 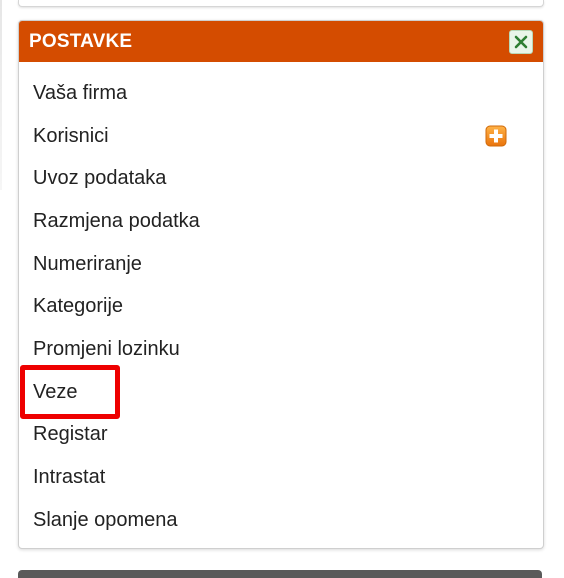 What do you see at coordinates (78, 306) in the screenshot?
I see `menu-item-label: Kategorije` at bounding box center [78, 306].